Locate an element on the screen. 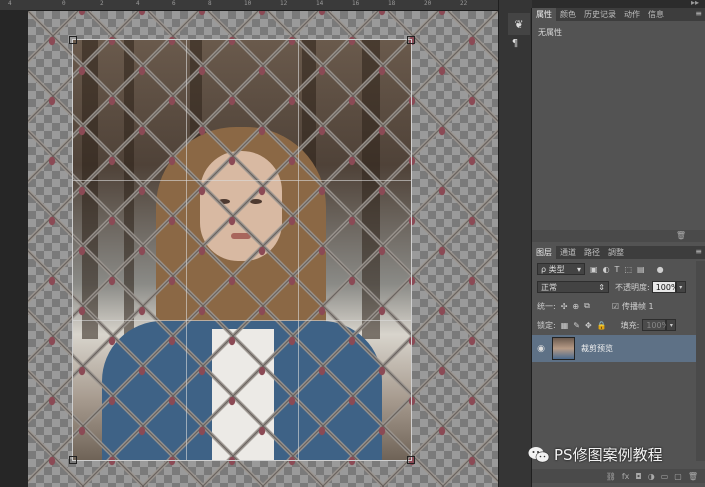  ruler-tick: 10 is located at coordinates (248, 3).